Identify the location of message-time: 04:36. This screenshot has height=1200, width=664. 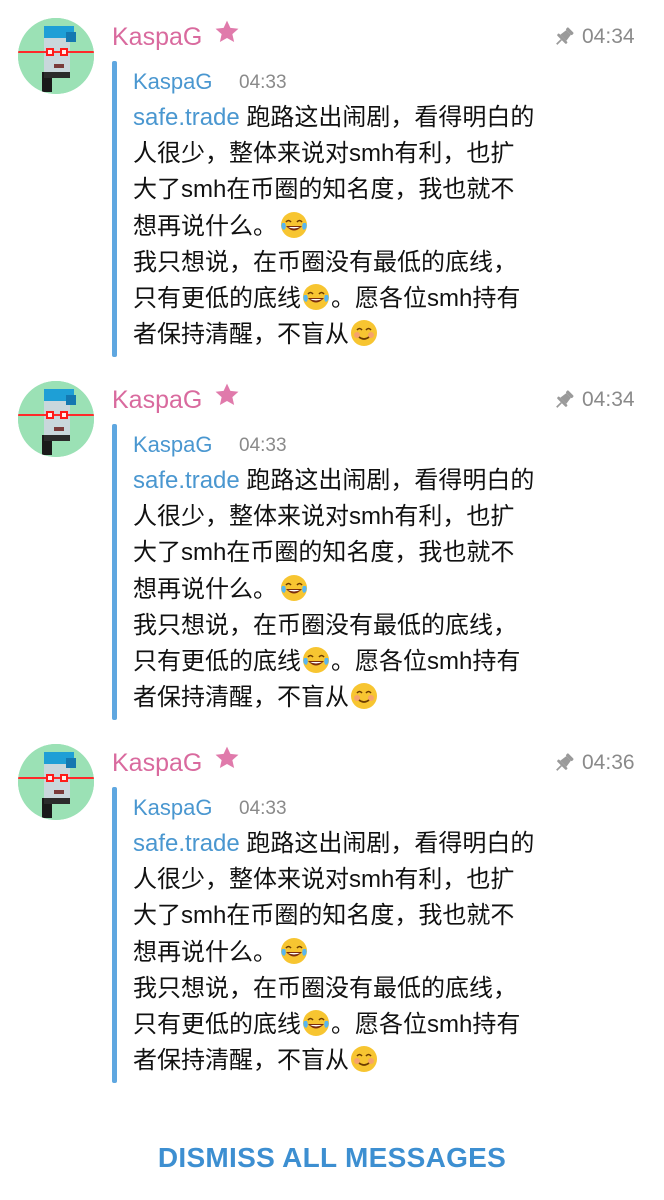
(608, 762).